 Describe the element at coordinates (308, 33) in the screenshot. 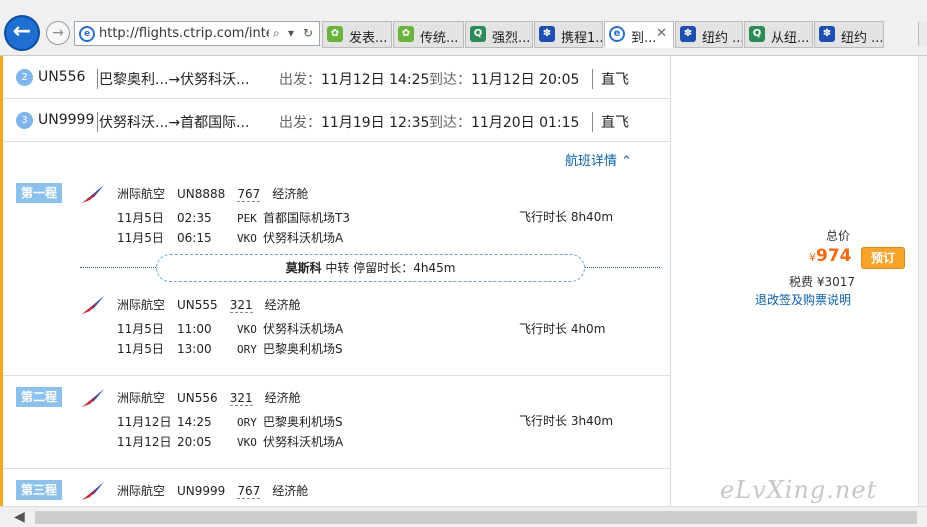

I see `refresh-icon: ↻` at that location.